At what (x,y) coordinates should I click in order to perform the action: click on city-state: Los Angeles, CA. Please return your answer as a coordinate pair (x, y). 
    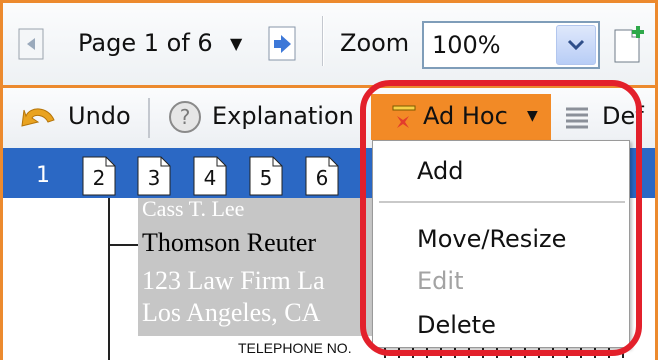
    Looking at the image, I should click on (231, 312).